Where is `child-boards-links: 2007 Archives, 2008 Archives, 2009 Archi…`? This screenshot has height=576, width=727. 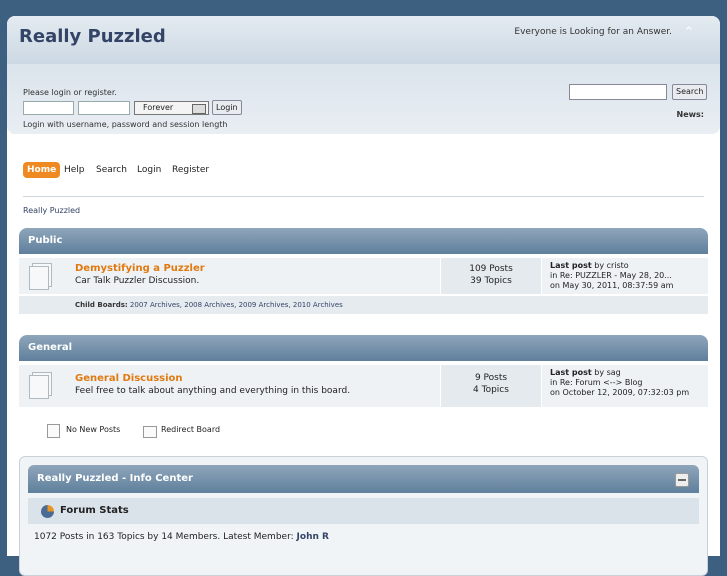 child-boards-links: 2007 Archives, 2008 Archives, 2009 Archi… is located at coordinates (236, 305).